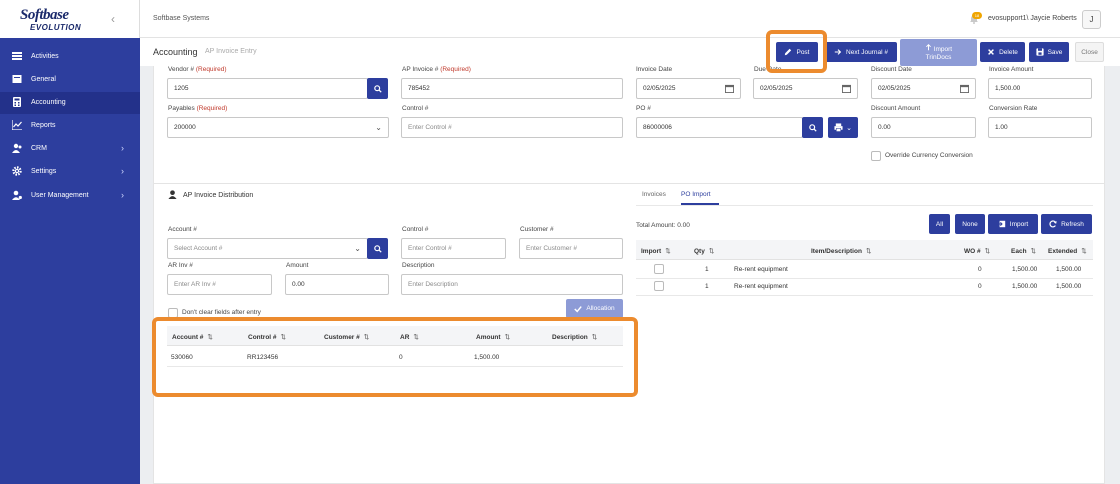 This screenshot has height=484, width=1120. Describe the element at coordinates (864, 295) in the screenshot. I see `row-divider` at that location.